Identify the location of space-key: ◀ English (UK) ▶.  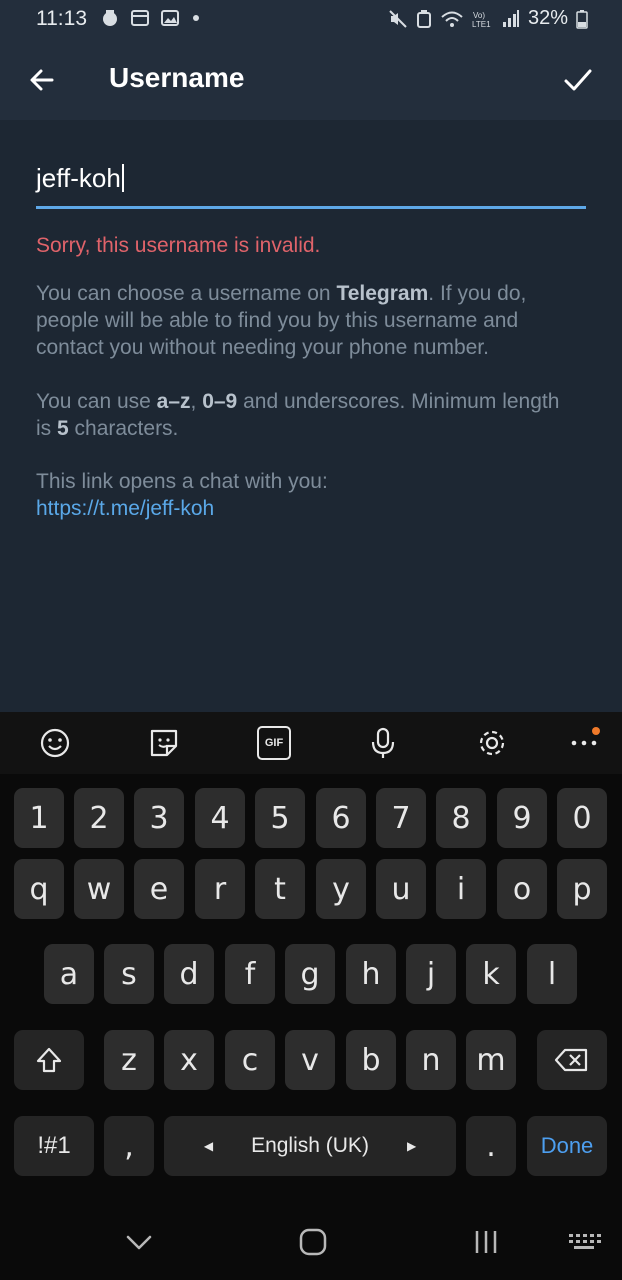
(310, 1146).